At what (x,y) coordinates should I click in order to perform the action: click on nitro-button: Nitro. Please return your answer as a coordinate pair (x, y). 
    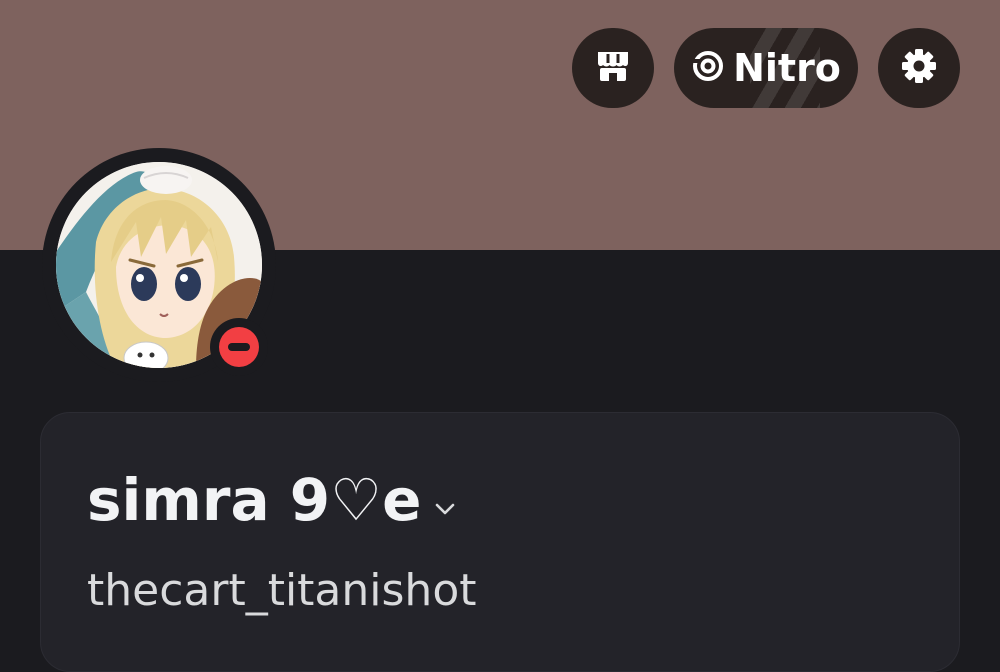
    Looking at the image, I should click on (766, 68).